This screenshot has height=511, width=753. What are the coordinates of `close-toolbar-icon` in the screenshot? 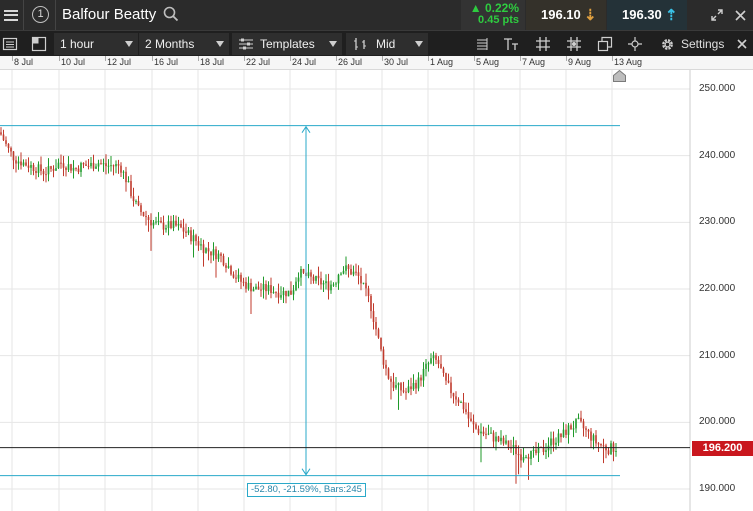 It's located at (742, 44).